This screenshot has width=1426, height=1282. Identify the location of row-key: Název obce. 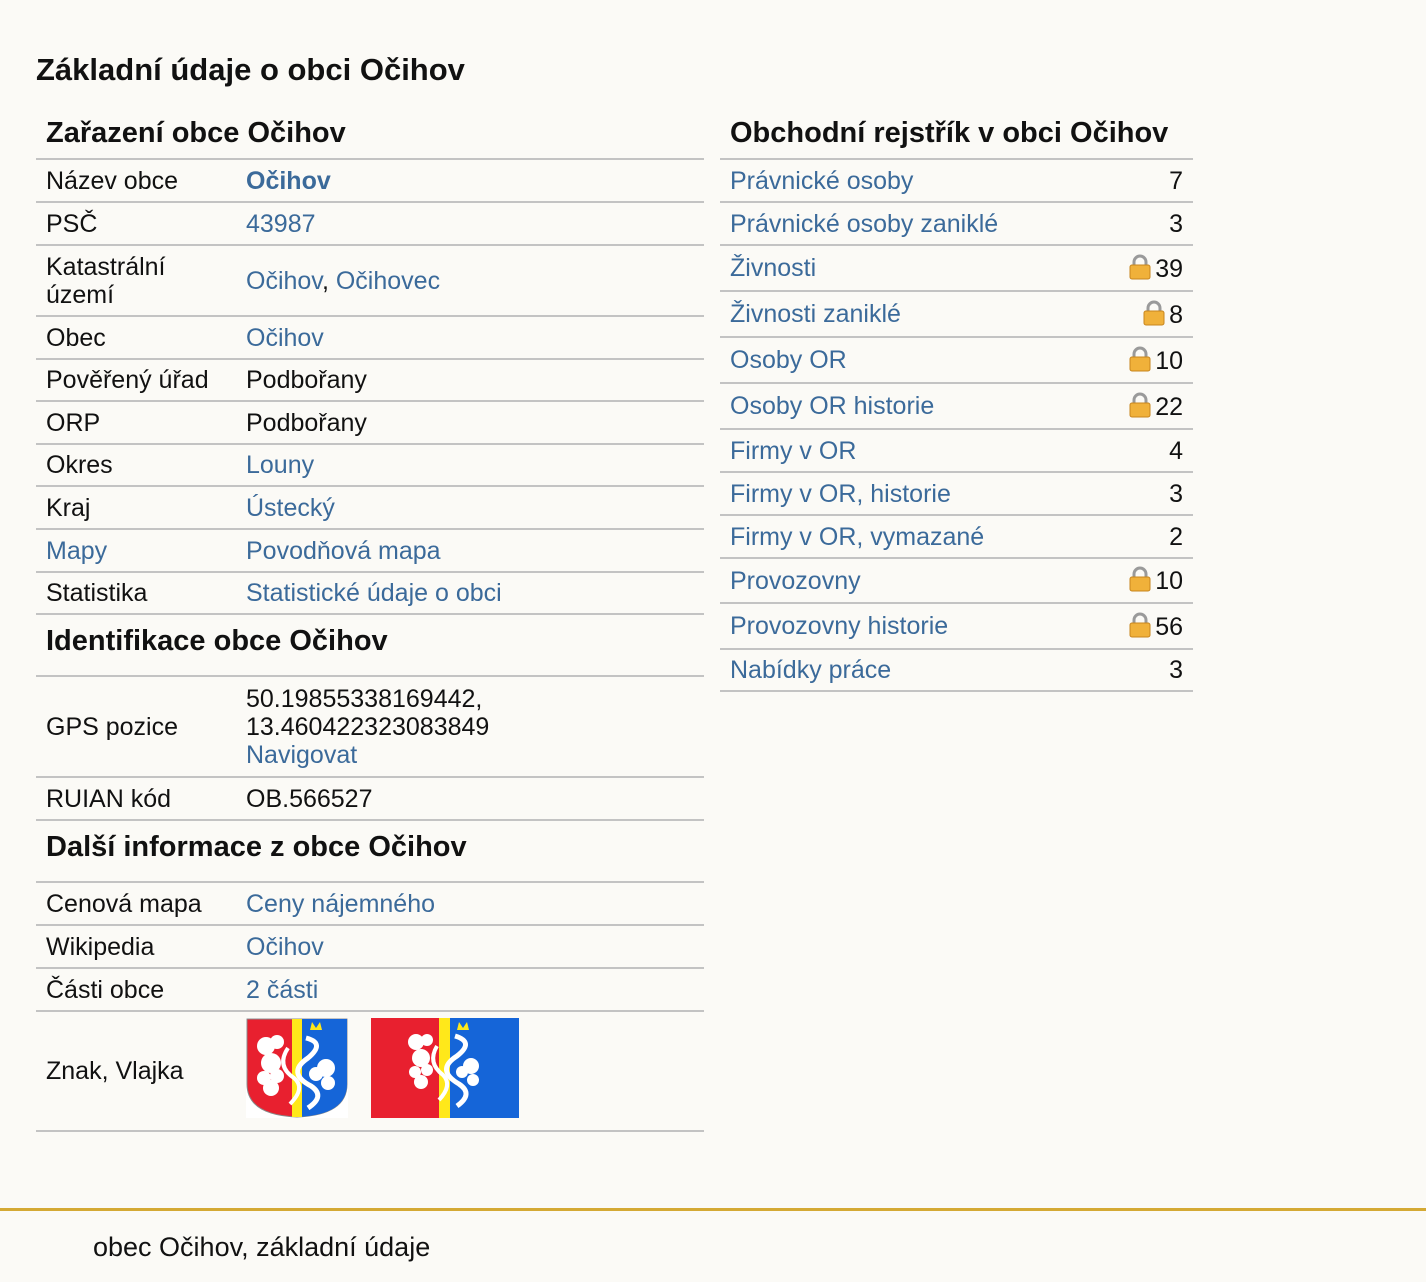
(136, 181).